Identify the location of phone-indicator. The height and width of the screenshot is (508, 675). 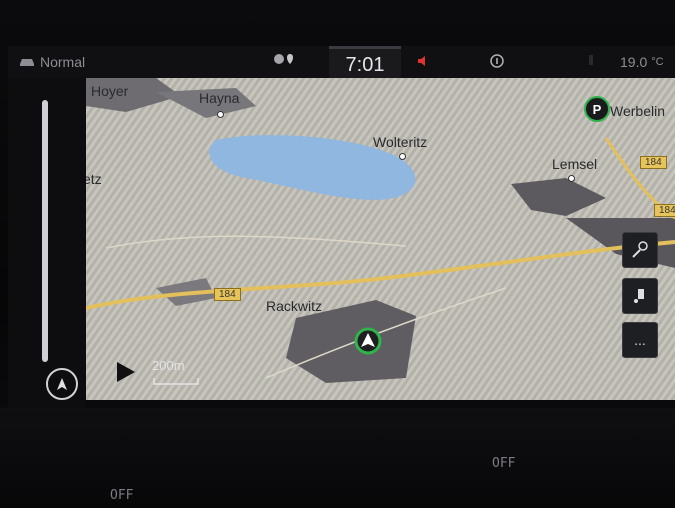
(591, 60).